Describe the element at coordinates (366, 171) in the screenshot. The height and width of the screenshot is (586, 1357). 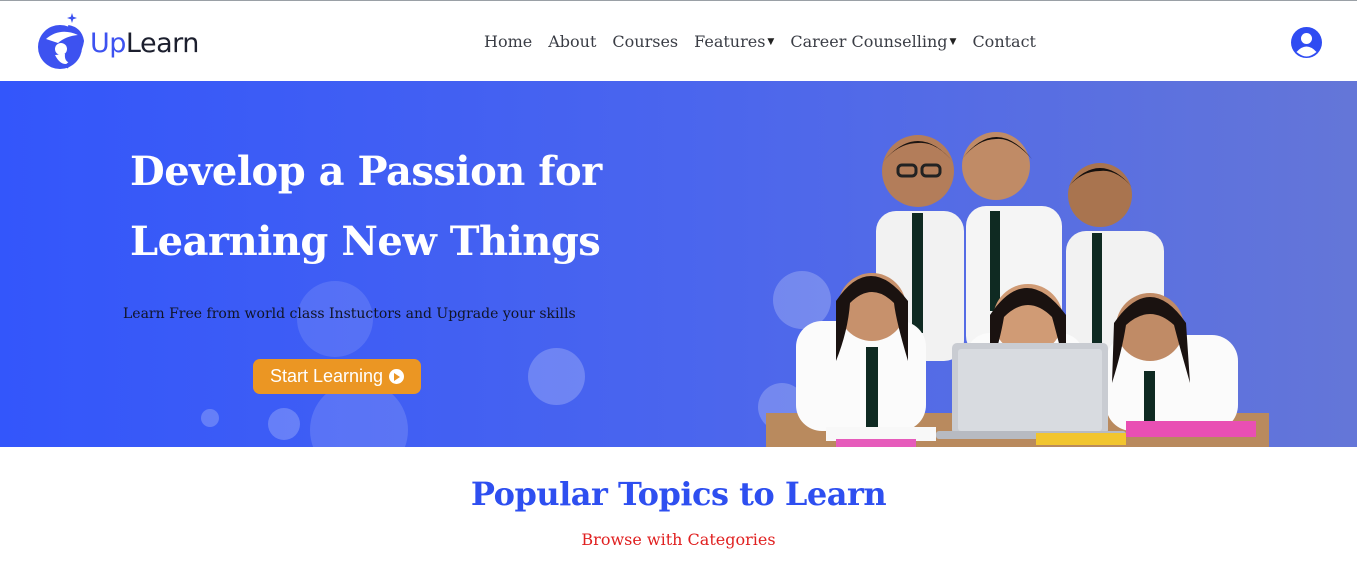
I see `hero-title-line1: Develop a Passion for` at that location.